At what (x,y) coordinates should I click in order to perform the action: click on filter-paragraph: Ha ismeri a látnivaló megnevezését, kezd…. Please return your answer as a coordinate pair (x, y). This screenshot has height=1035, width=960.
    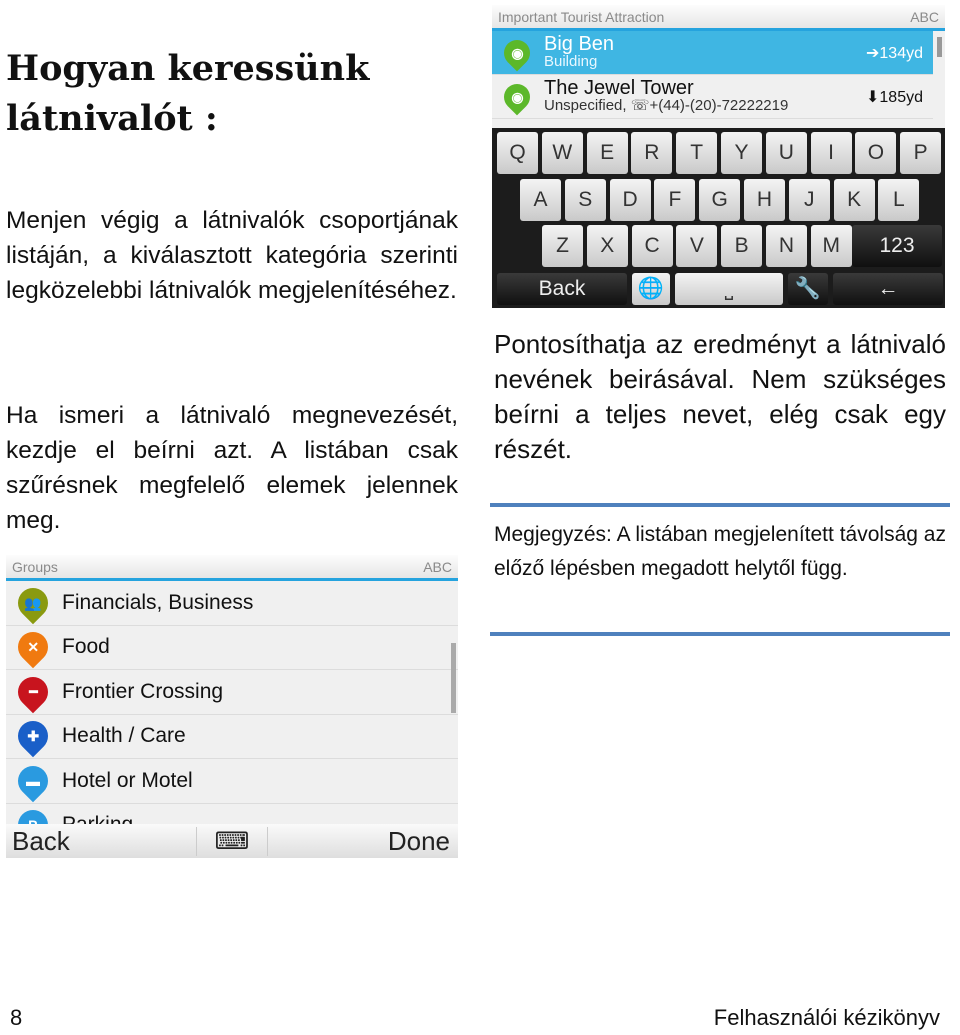
    Looking at the image, I should click on (232, 468).